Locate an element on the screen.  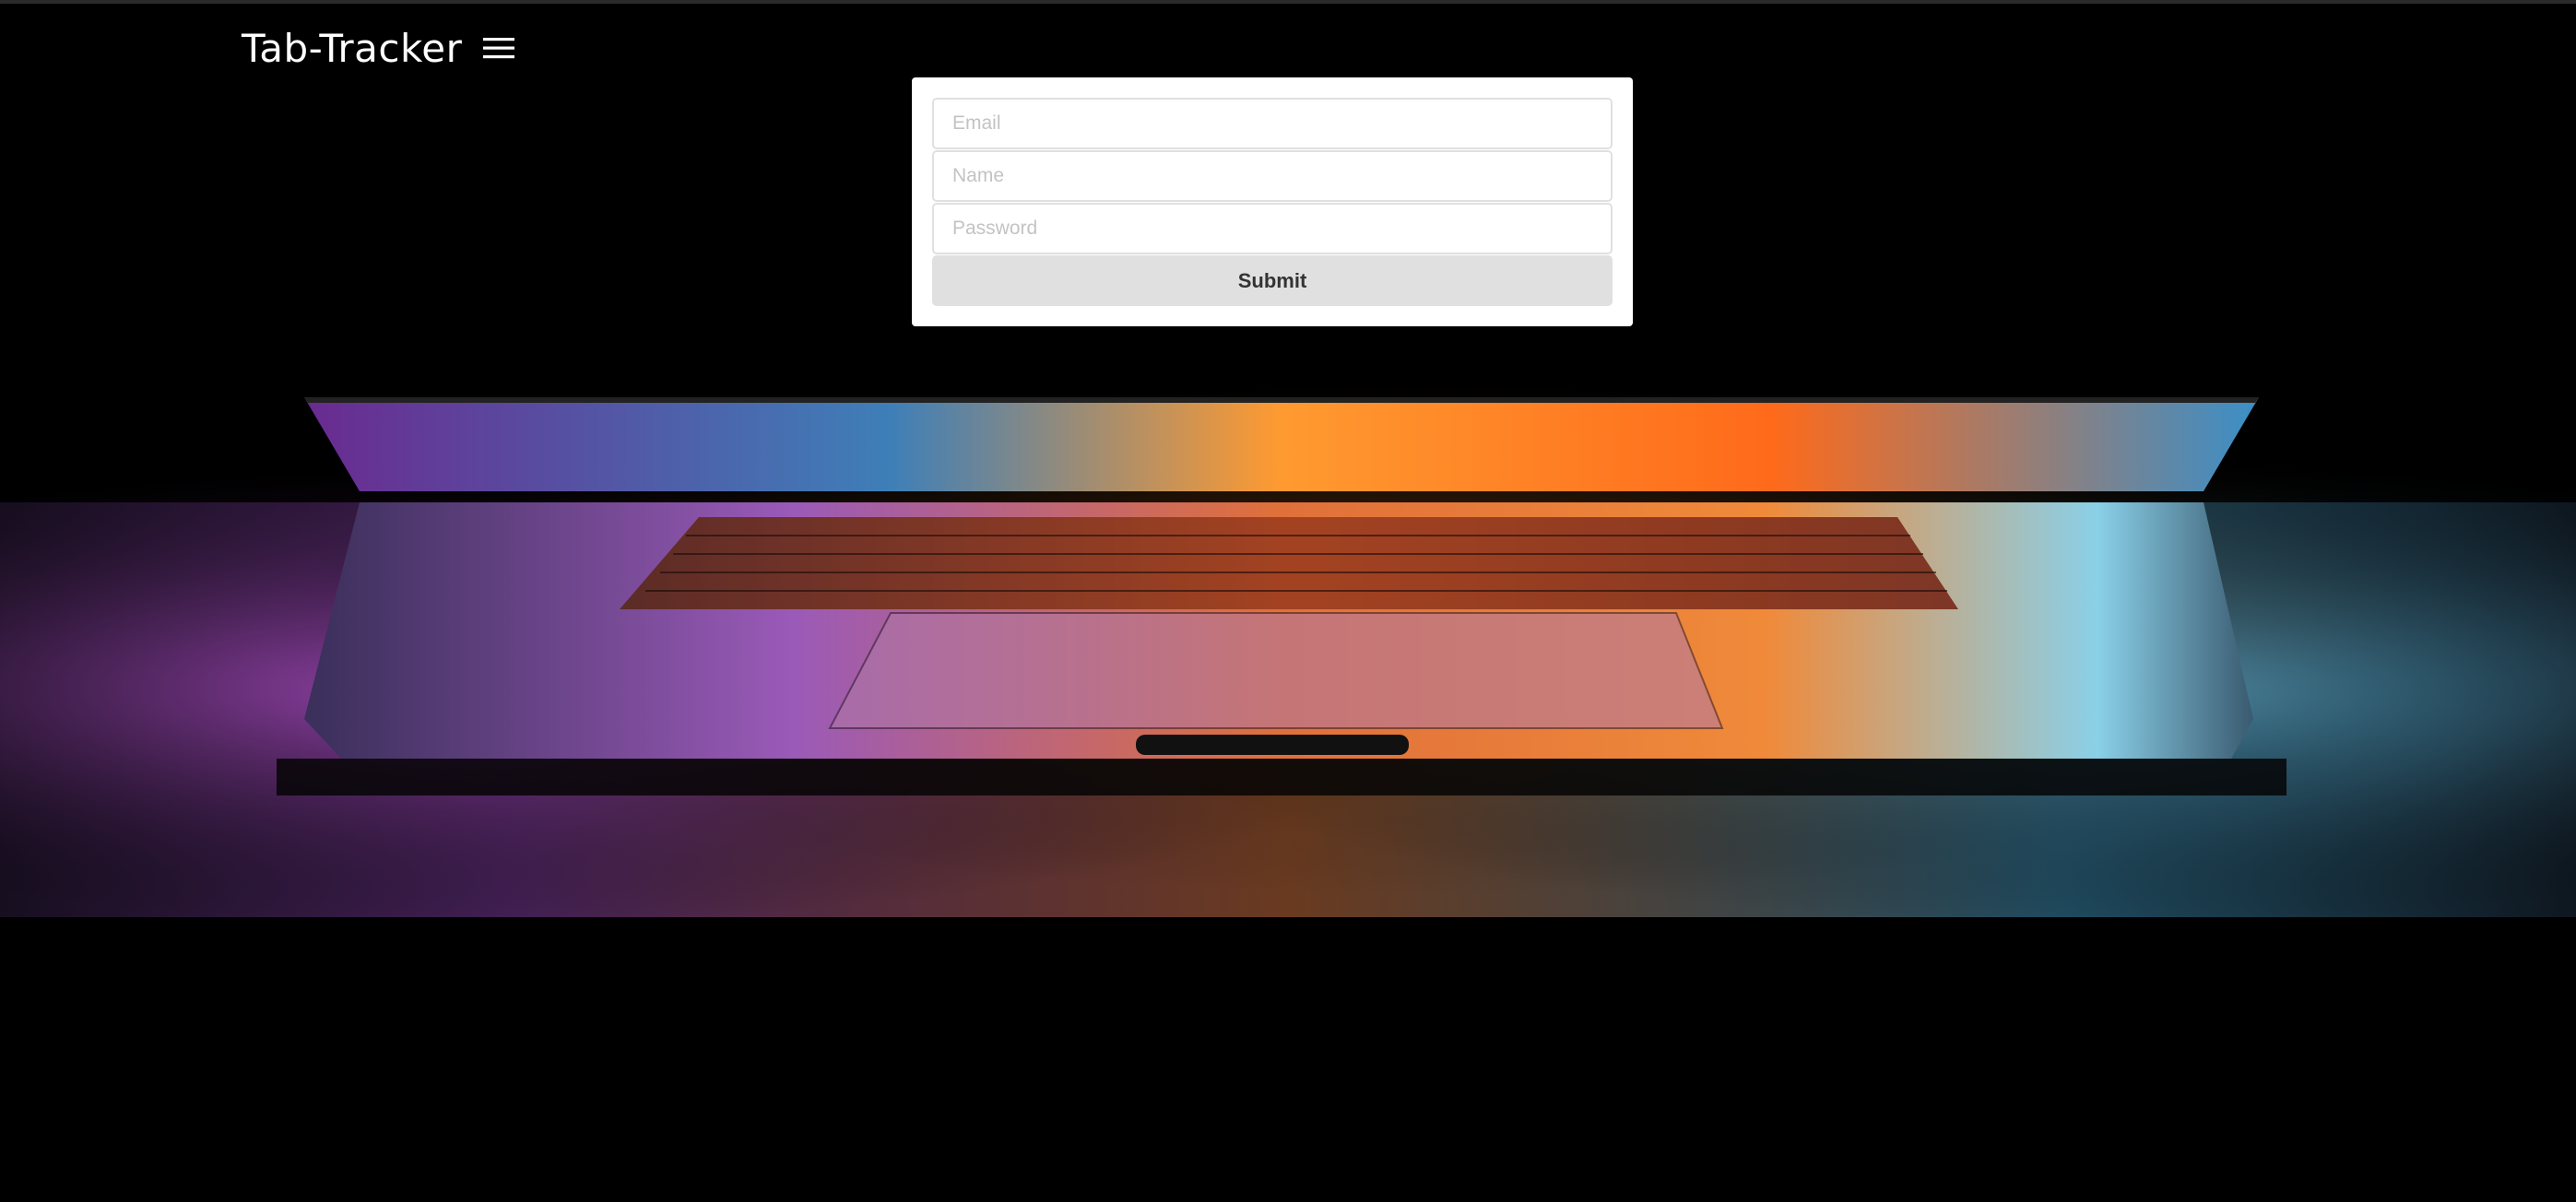
email-field is located at coordinates (1272, 123).